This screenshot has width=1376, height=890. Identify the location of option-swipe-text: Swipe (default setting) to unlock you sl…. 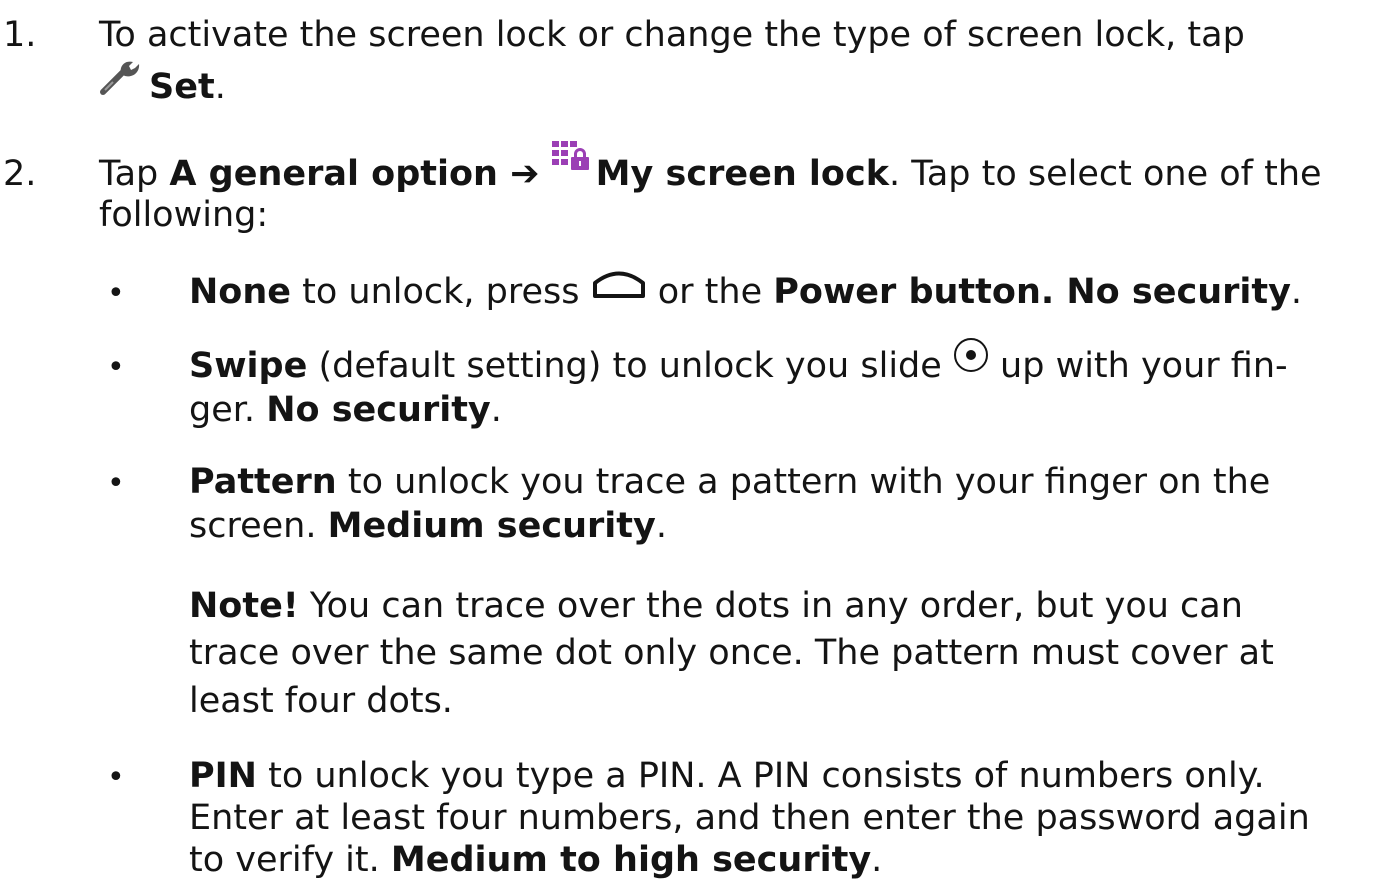
(738, 362).